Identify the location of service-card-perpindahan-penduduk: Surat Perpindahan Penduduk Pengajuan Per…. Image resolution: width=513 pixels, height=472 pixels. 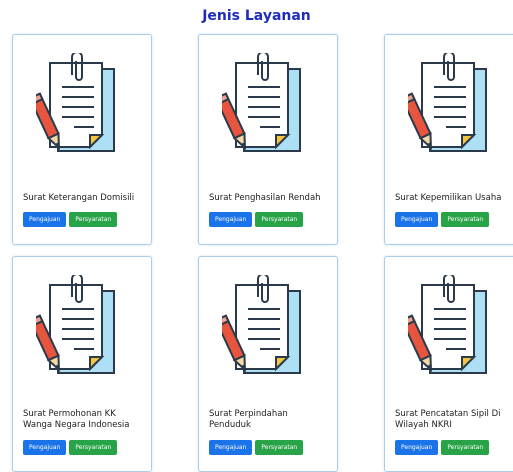
(268, 364).